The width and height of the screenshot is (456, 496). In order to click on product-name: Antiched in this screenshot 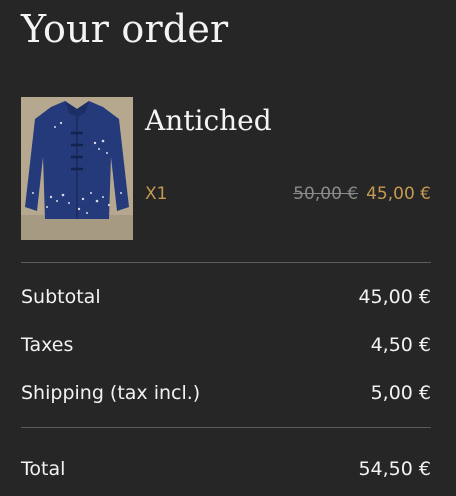, I will do `click(208, 120)`.